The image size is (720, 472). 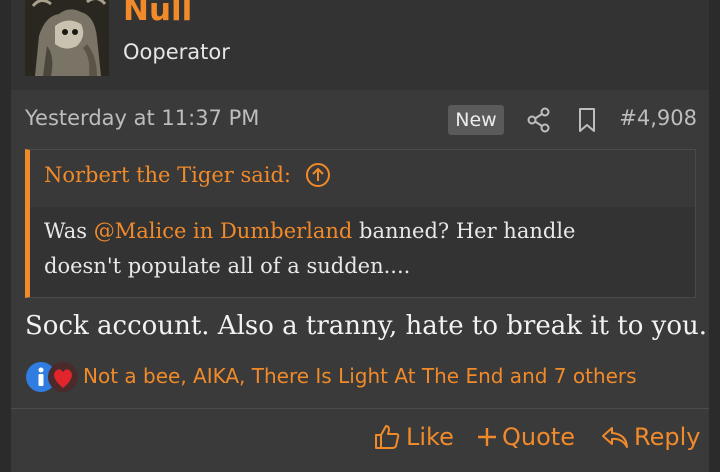 What do you see at coordinates (615, 437) in the screenshot?
I see `reply-icon` at bounding box center [615, 437].